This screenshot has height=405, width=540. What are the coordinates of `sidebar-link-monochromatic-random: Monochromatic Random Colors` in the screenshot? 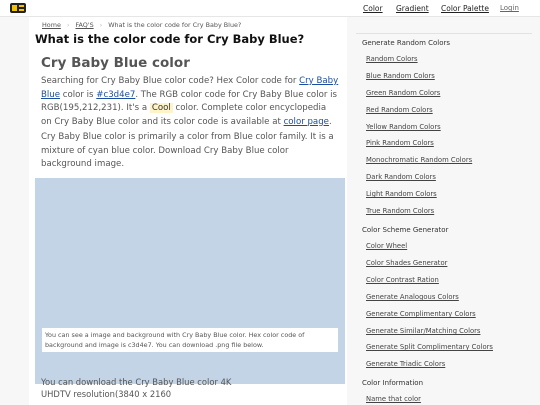 It's located at (419, 160).